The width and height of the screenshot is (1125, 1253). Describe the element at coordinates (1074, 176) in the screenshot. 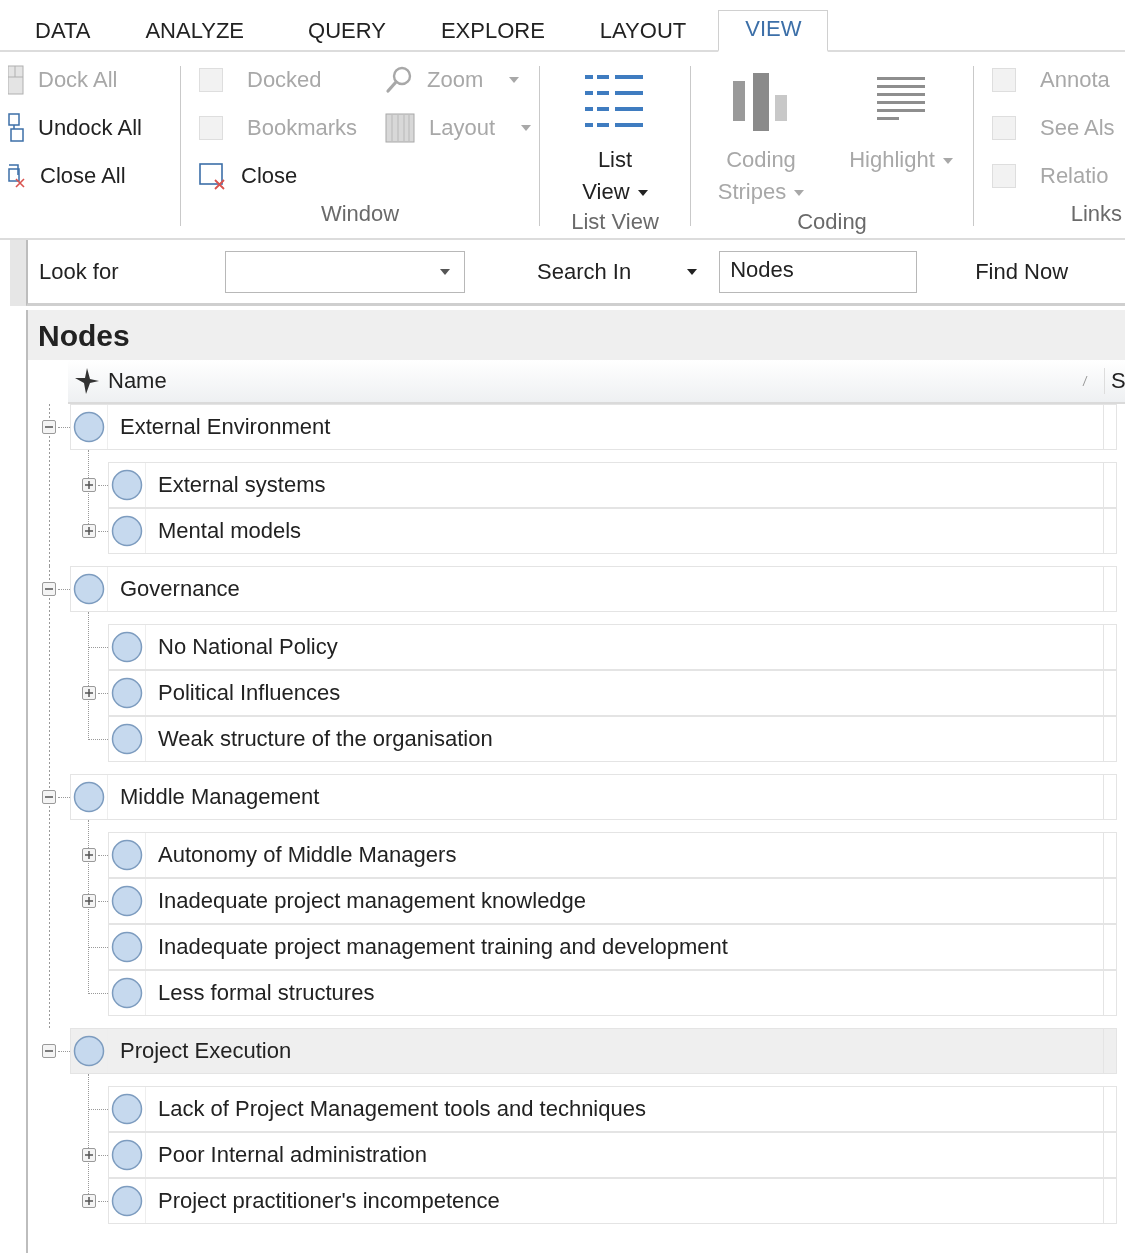

I see `checkbox-label: Relatio` at that location.